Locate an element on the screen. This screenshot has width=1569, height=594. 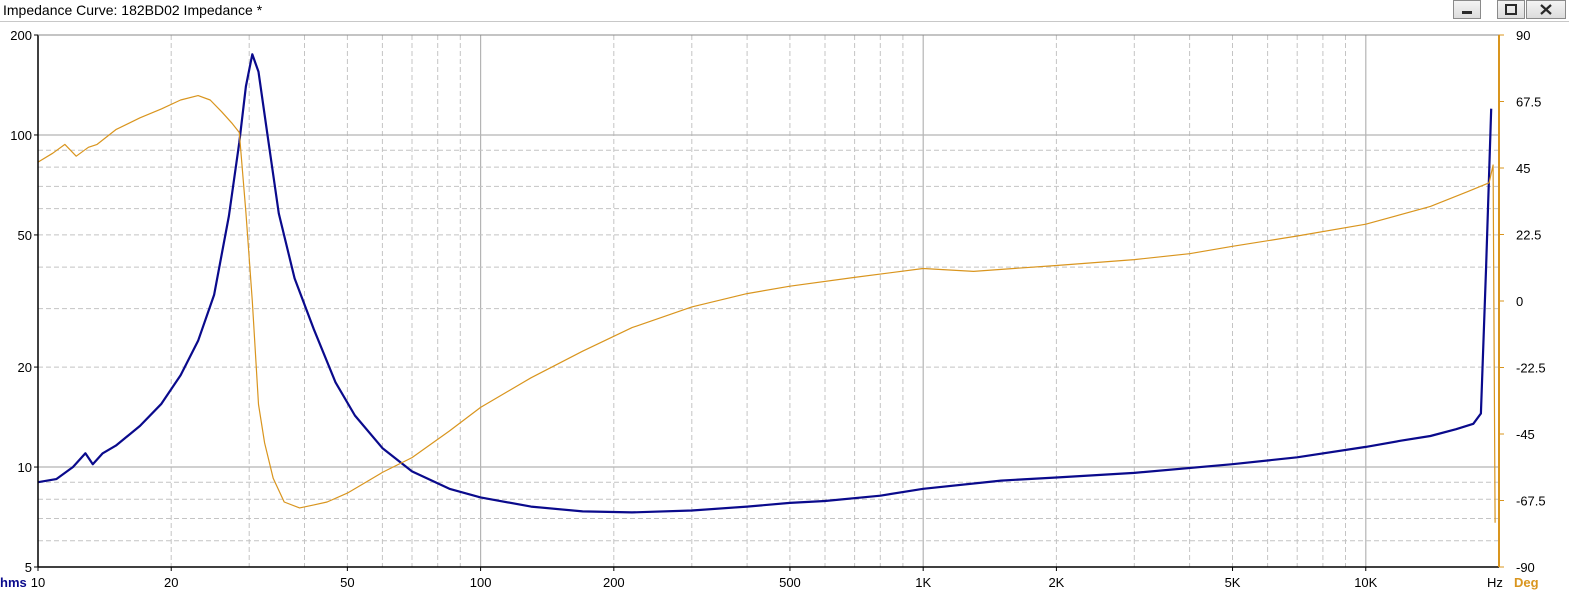
y-tick-label: 5 is located at coordinates (28, 567).